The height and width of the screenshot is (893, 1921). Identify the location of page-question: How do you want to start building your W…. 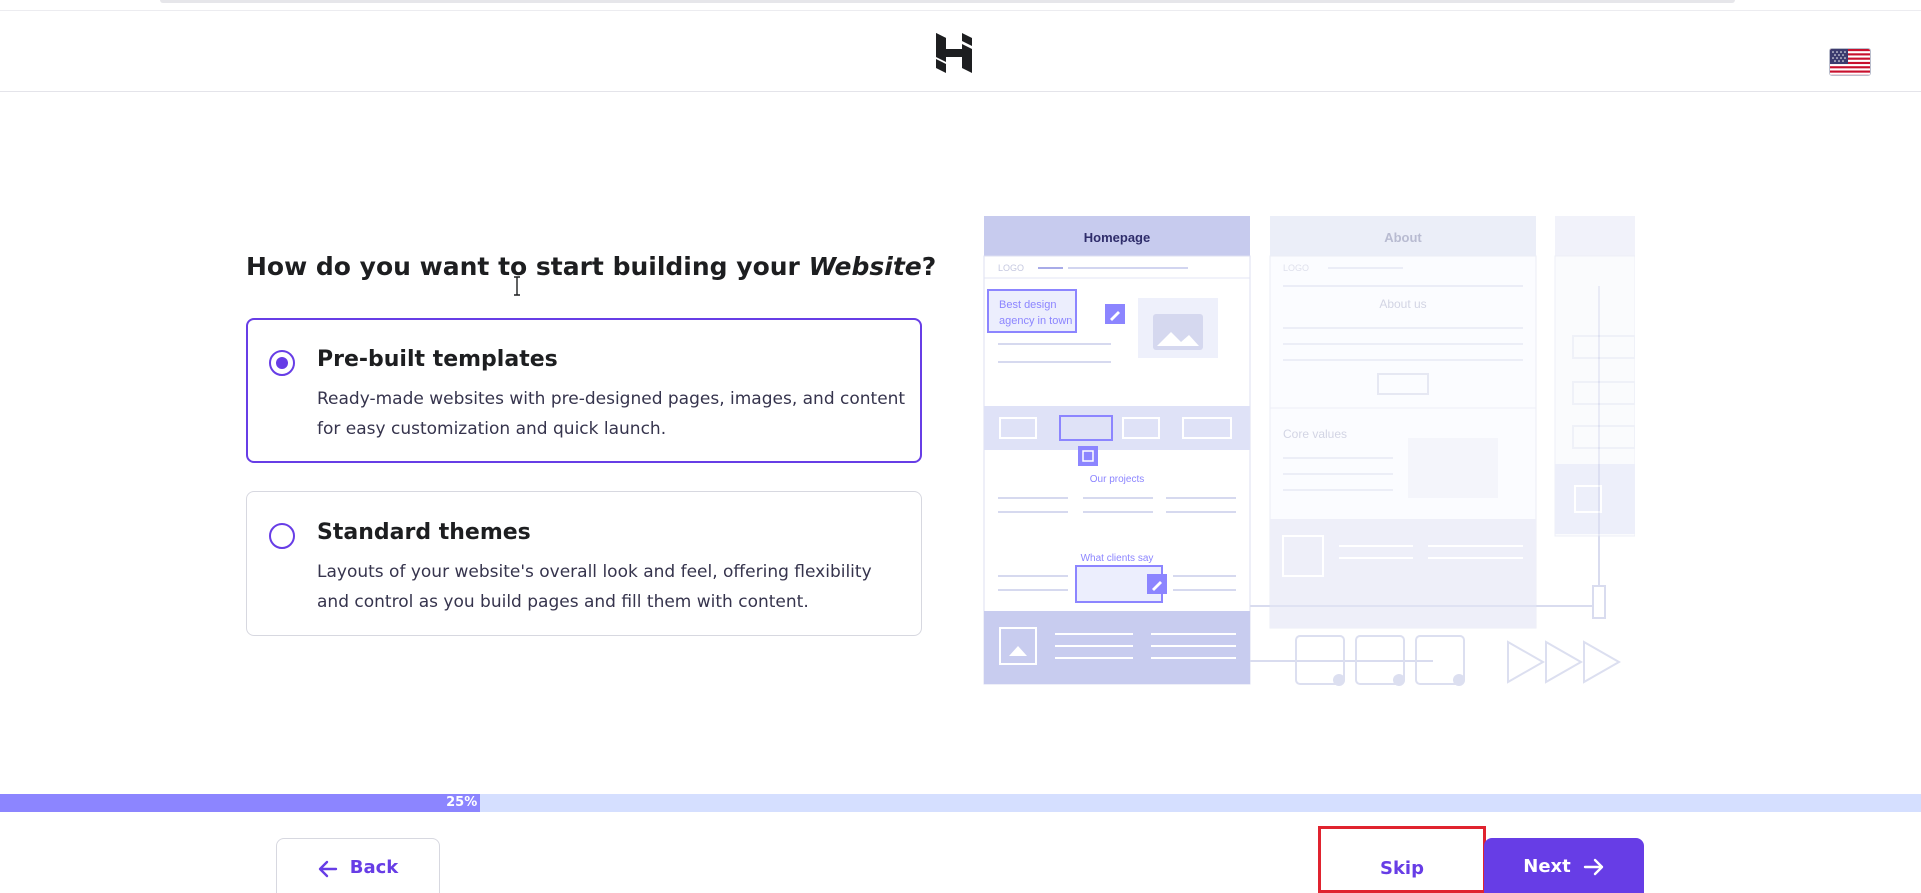
(591, 266).